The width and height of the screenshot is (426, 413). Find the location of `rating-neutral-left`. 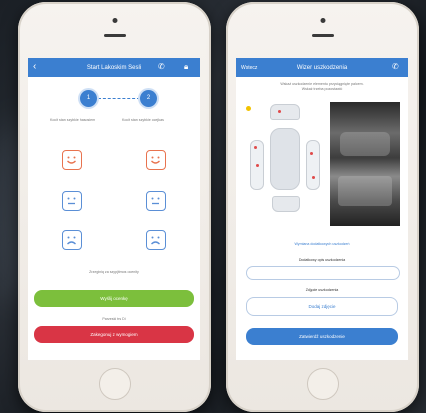

rating-neutral-left is located at coordinates (72, 201).